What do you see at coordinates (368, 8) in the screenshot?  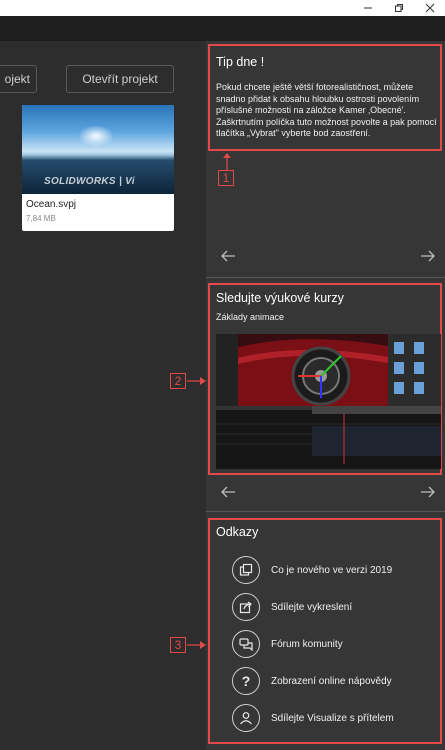 I see `minimize-icon` at bounding box center [368, 8].